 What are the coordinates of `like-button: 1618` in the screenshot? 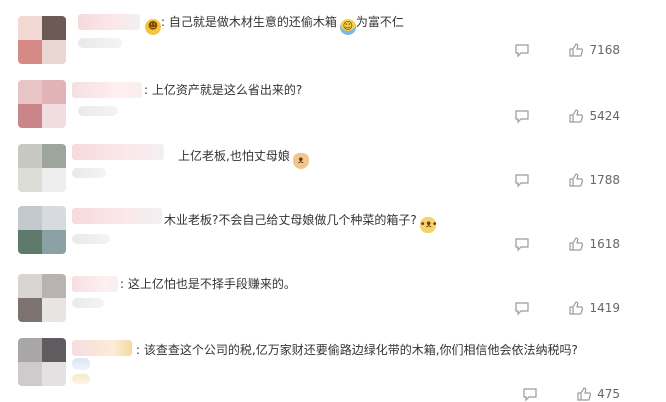 It's located at (594, 244).